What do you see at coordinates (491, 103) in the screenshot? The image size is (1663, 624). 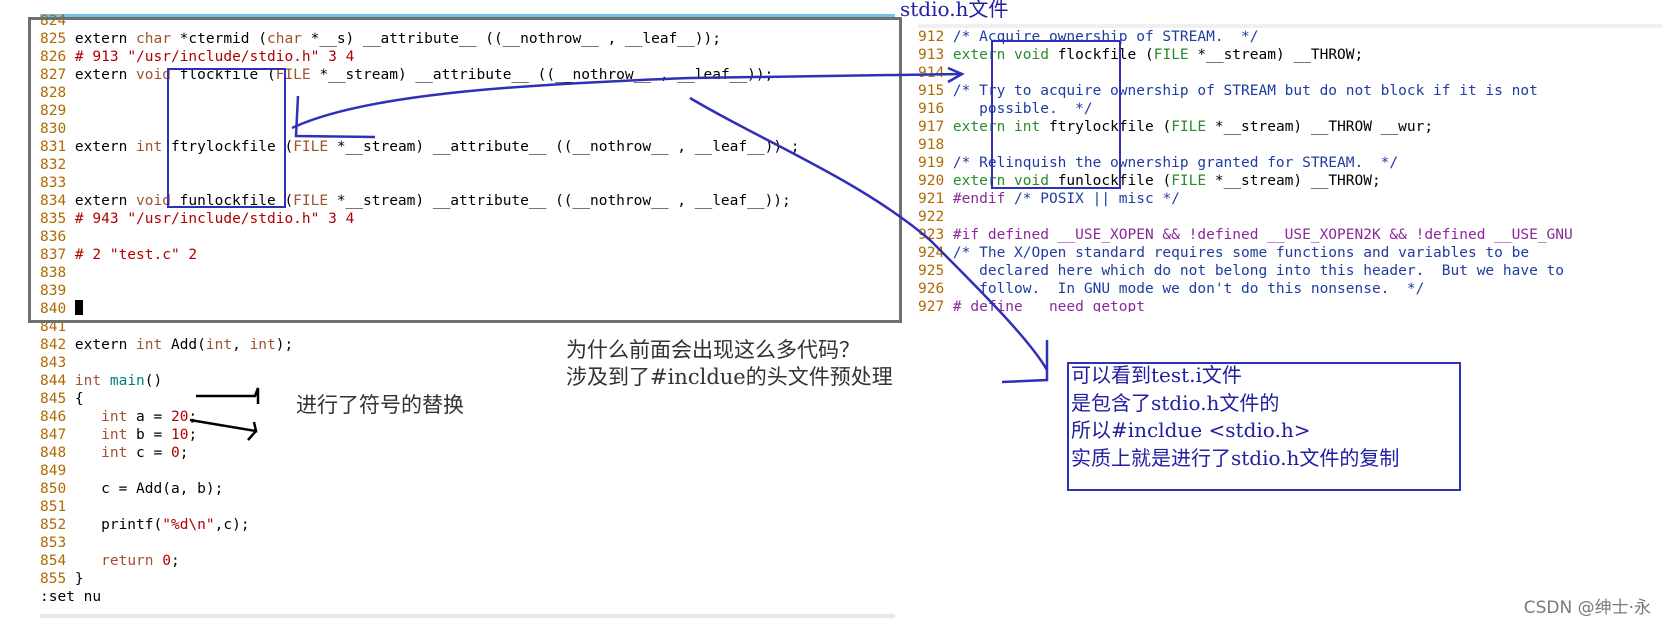 I see `arrow-curve-upper` at bounding box center [491, 103].